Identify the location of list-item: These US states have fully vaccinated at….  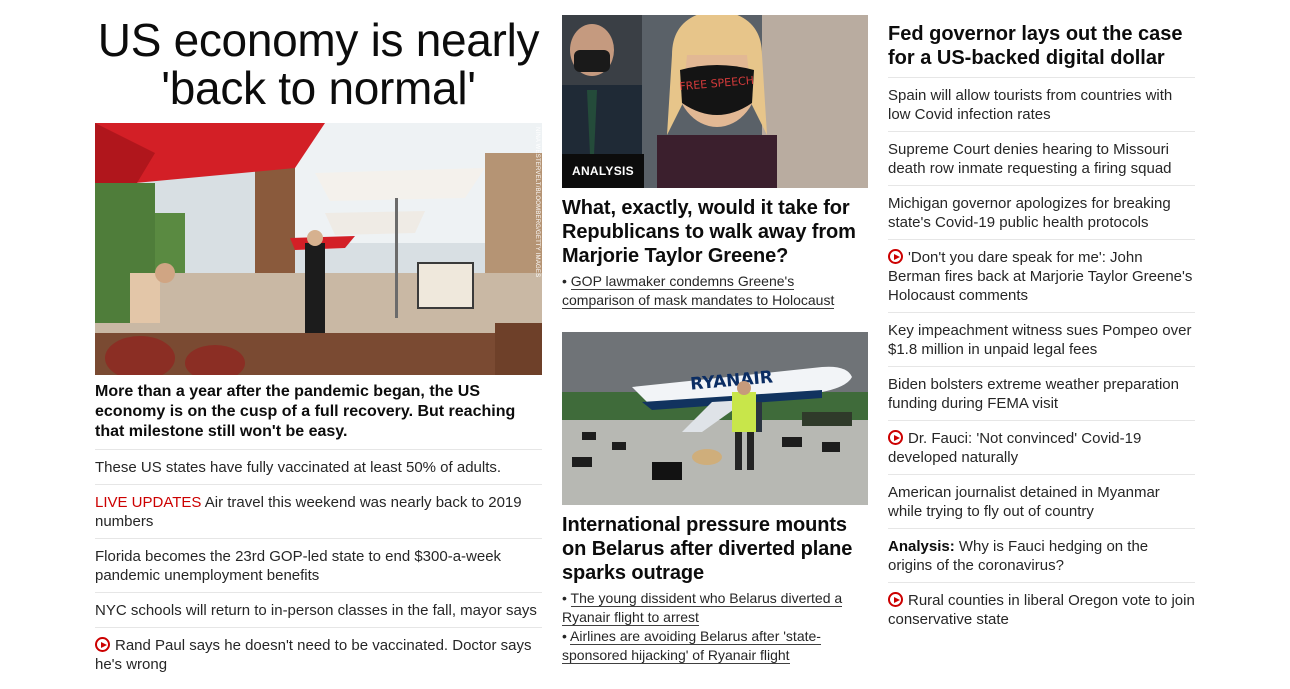
(318, 466).